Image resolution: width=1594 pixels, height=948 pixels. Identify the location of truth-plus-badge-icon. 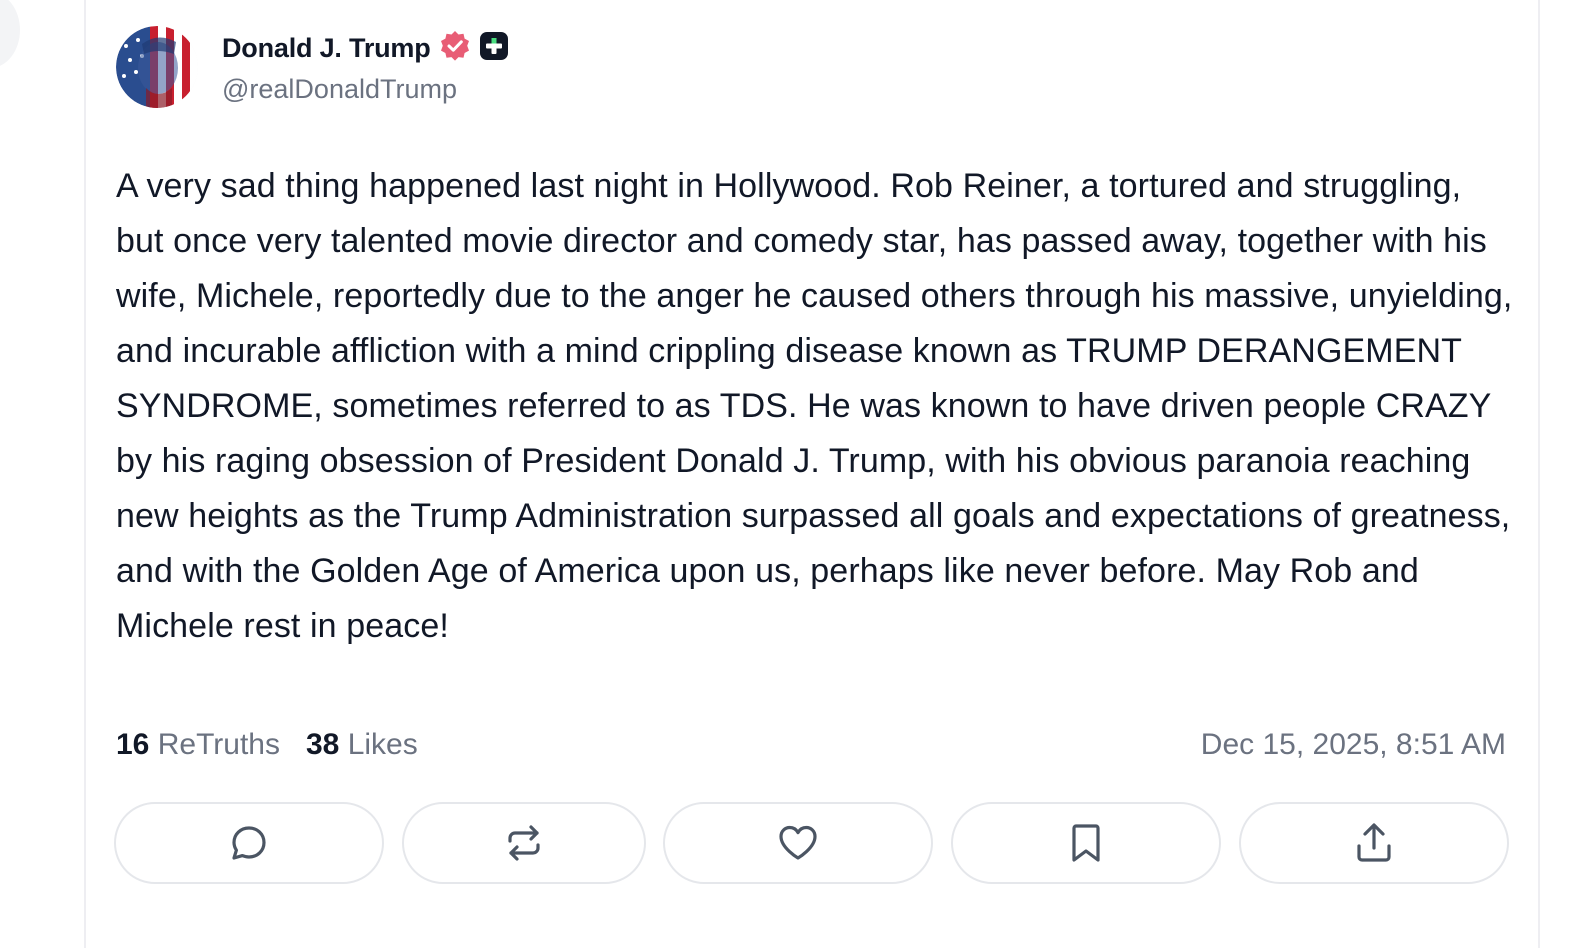
(494, 48).